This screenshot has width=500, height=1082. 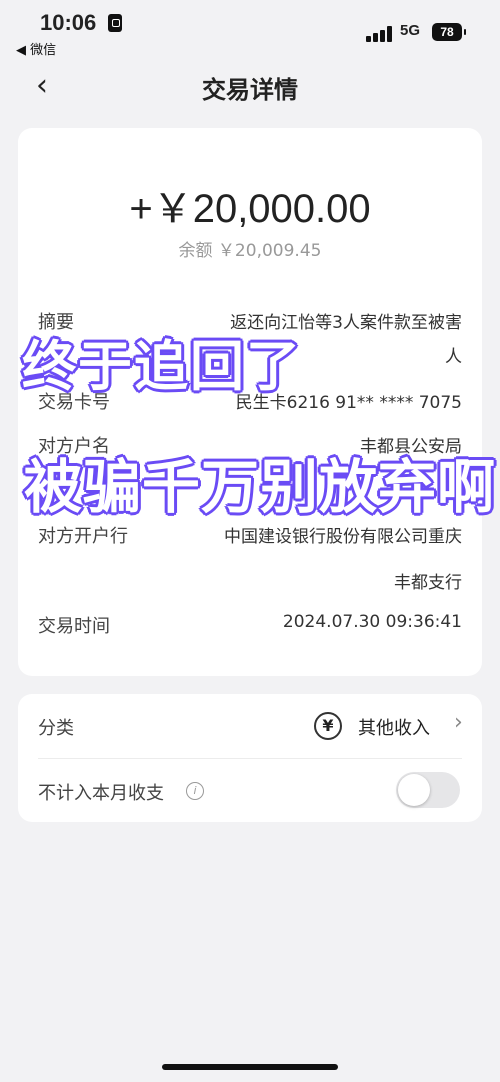 I want to click on bank-label: 对方开户行, so click(x=83, y=536).